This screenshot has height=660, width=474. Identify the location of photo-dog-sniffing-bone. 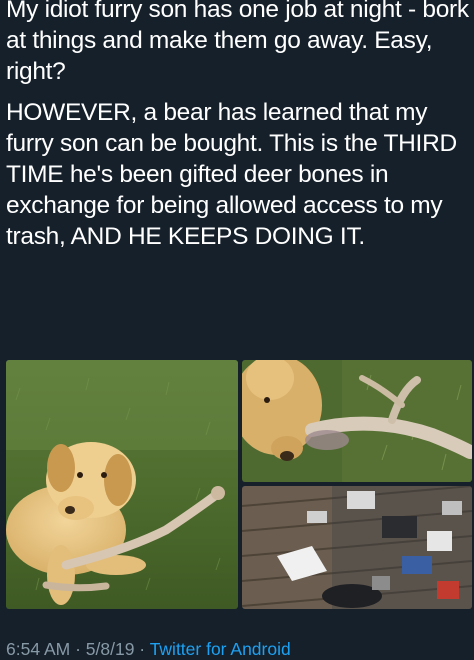
(357, 421).